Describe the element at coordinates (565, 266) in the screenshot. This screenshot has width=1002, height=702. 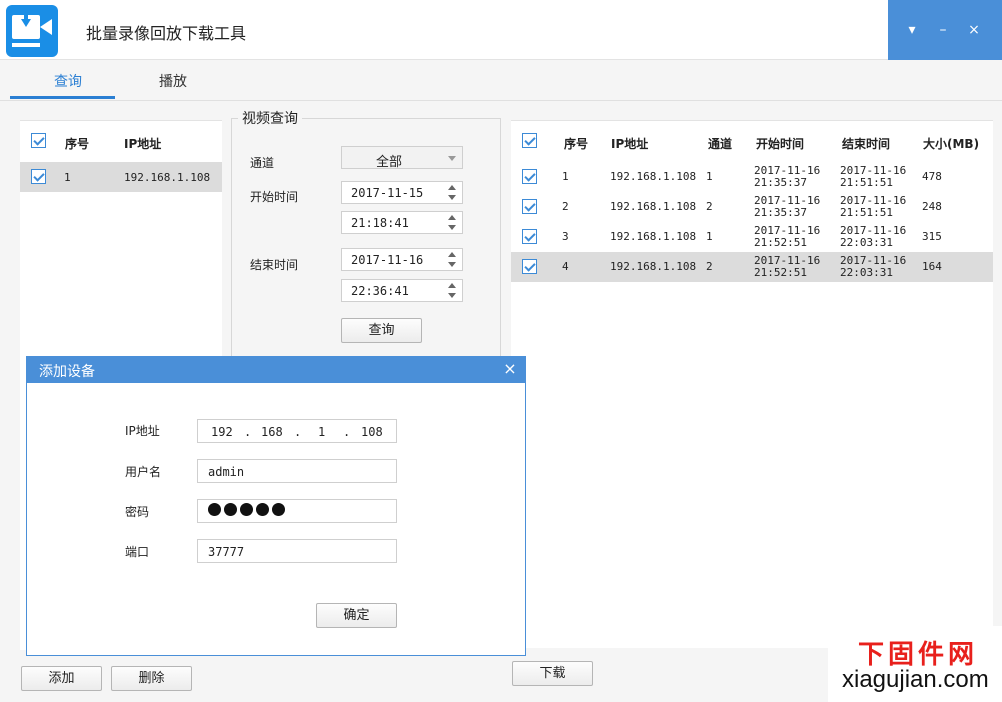
I see `result-index: 4` at that location.